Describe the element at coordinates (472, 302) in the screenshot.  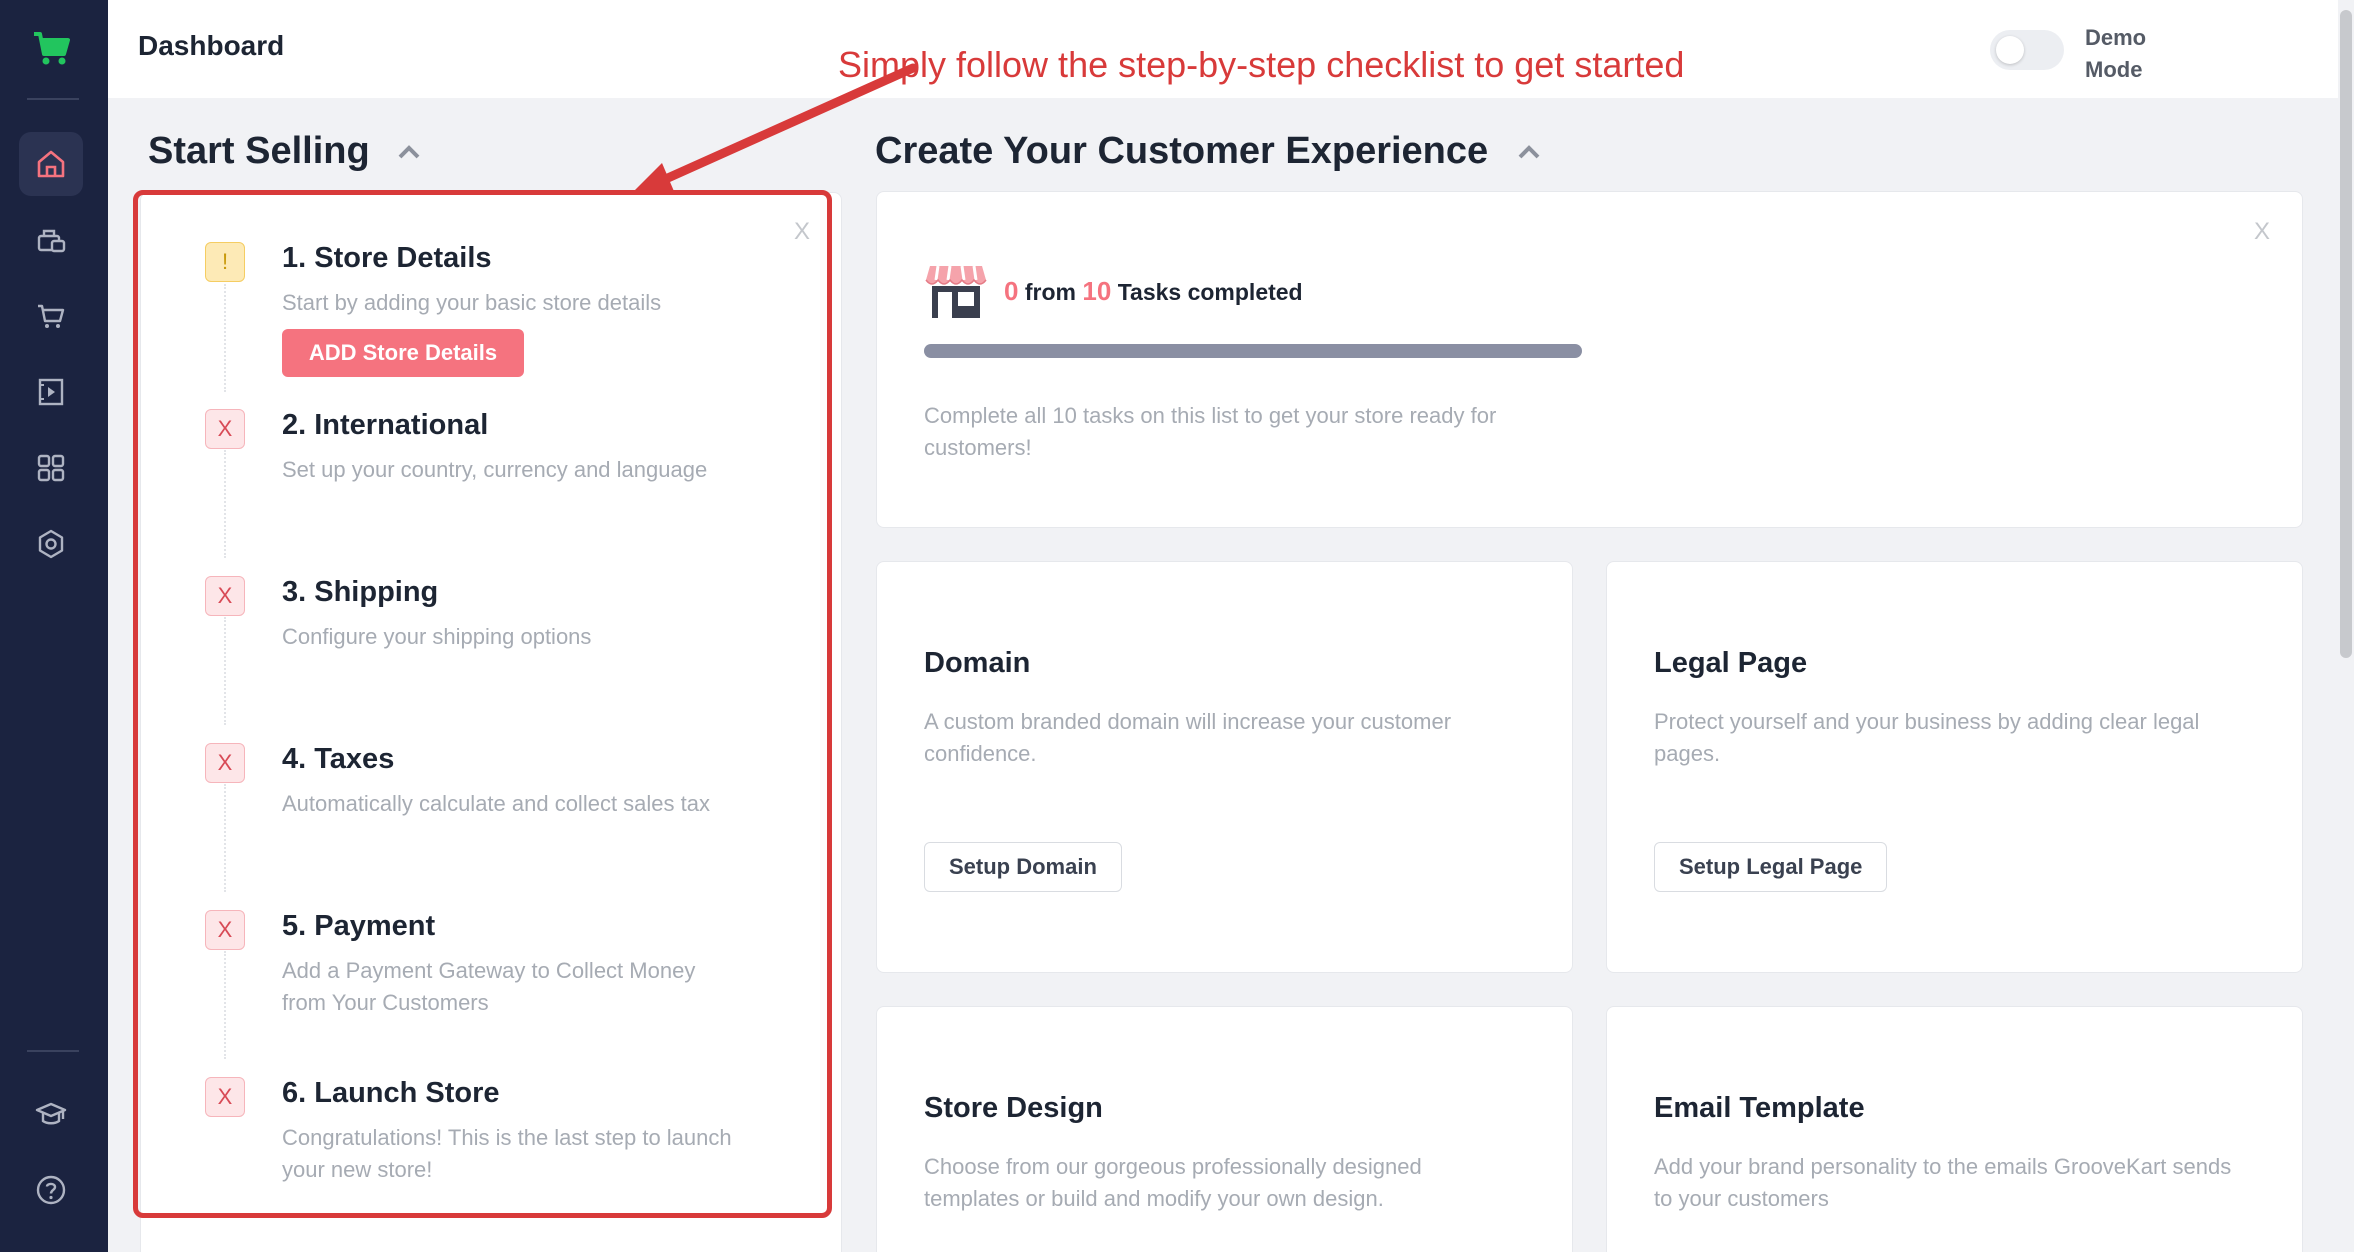
I see `step-description: Start by adding your basic store details` at that location.